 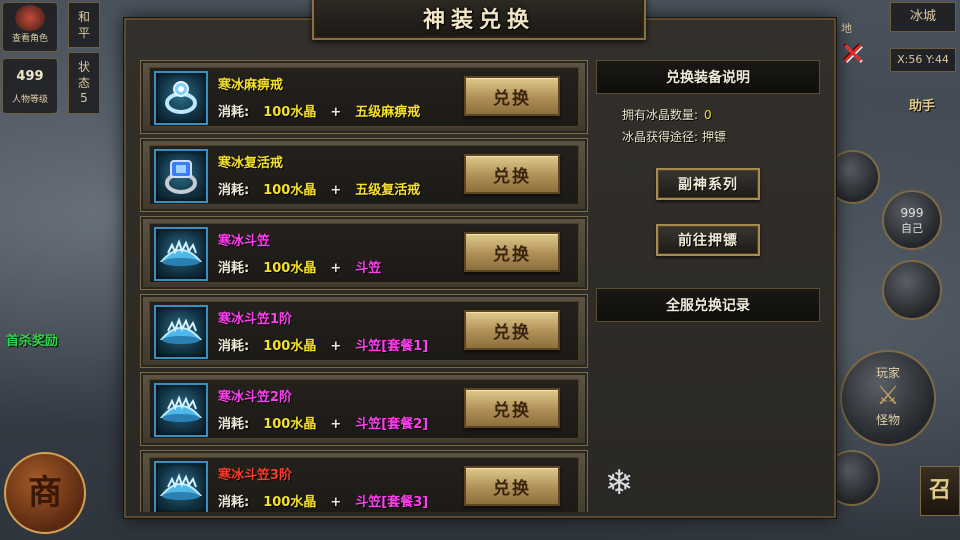 What do you see at coordinates (619, 483) in the screenshot?
I see `snowflake-icon: ❄` at bounding box center [619, 483].